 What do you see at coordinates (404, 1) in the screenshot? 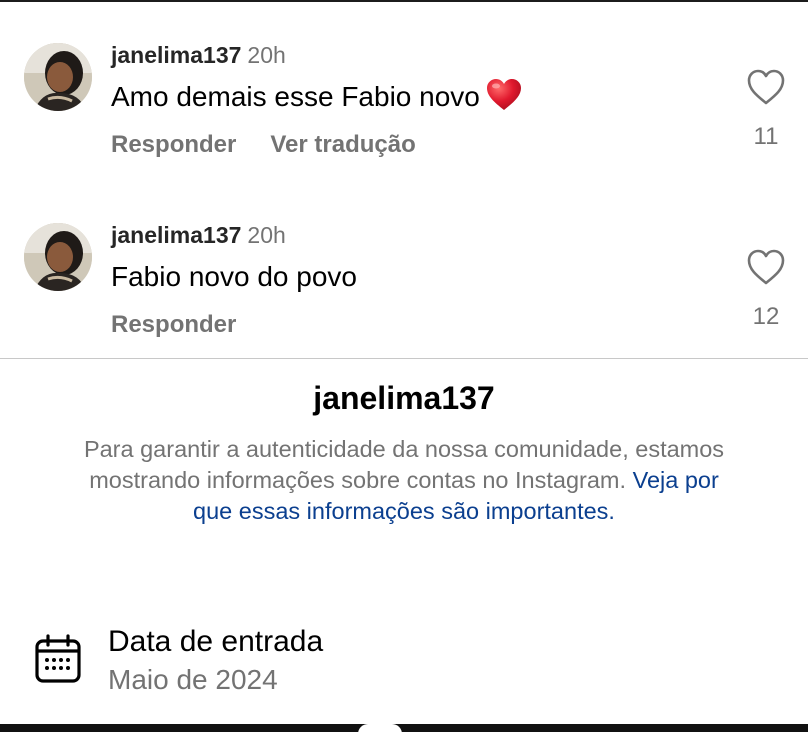
I see `top-edge-line` at bounding box center [404, 1].